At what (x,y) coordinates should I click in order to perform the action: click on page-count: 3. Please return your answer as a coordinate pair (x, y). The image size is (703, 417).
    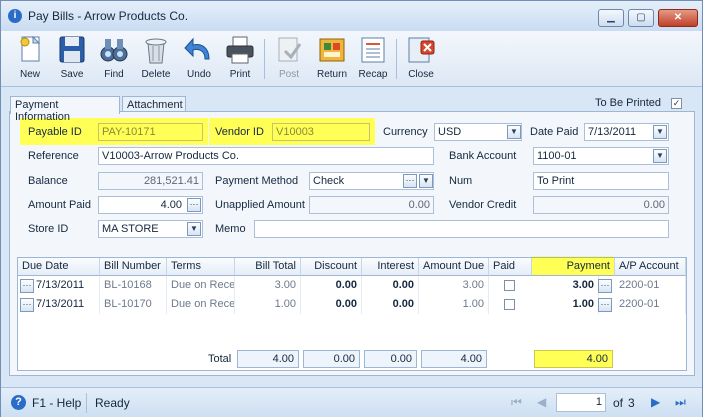
    Looking at the image, I should click on (631, 403).